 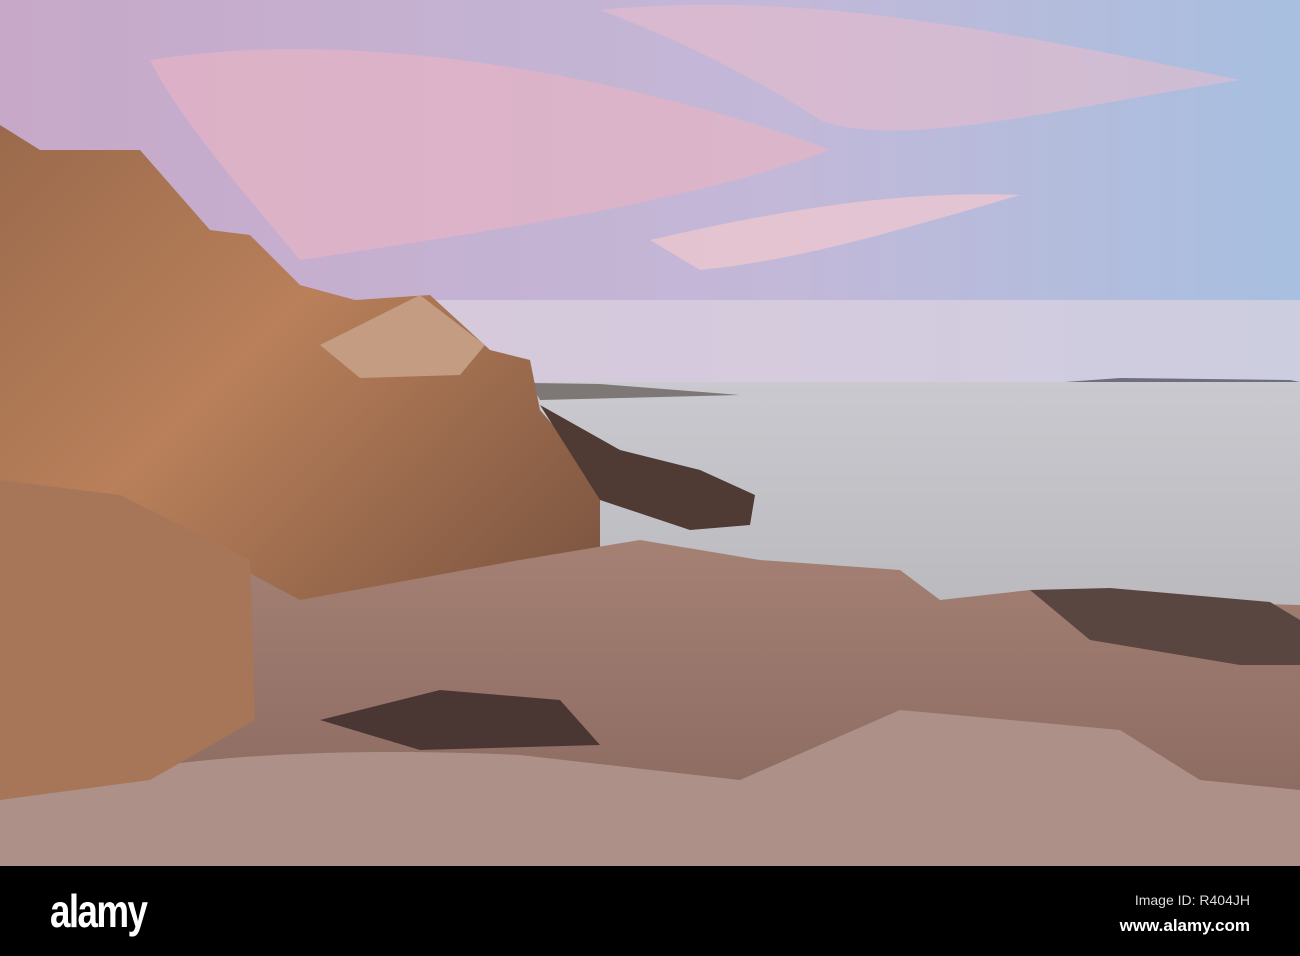 I want to click on alamy-logo: alamy, so click(x=99, y=911).